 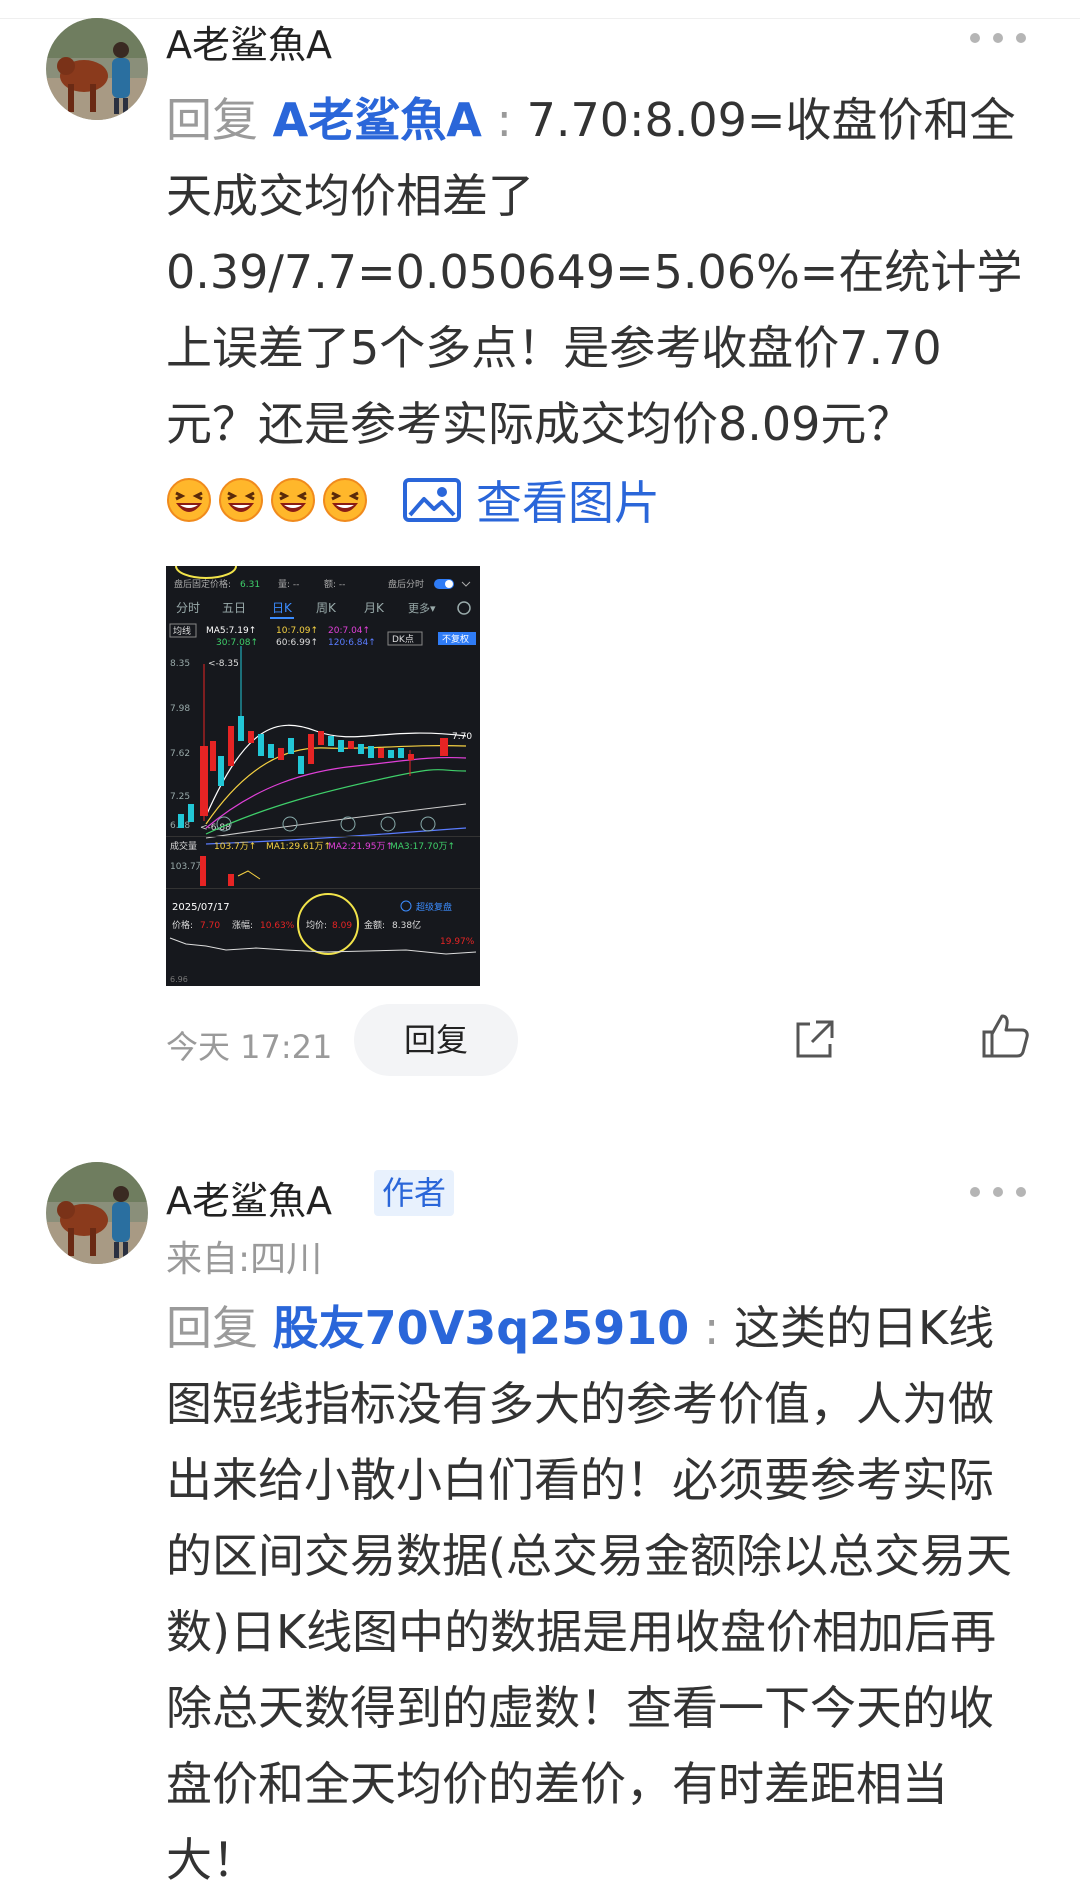 What do you see at coordinates (422, 847) in the screenshot?
I see `vol-ma3: MA3:17.70万↑` at bounding box center [422, 847].